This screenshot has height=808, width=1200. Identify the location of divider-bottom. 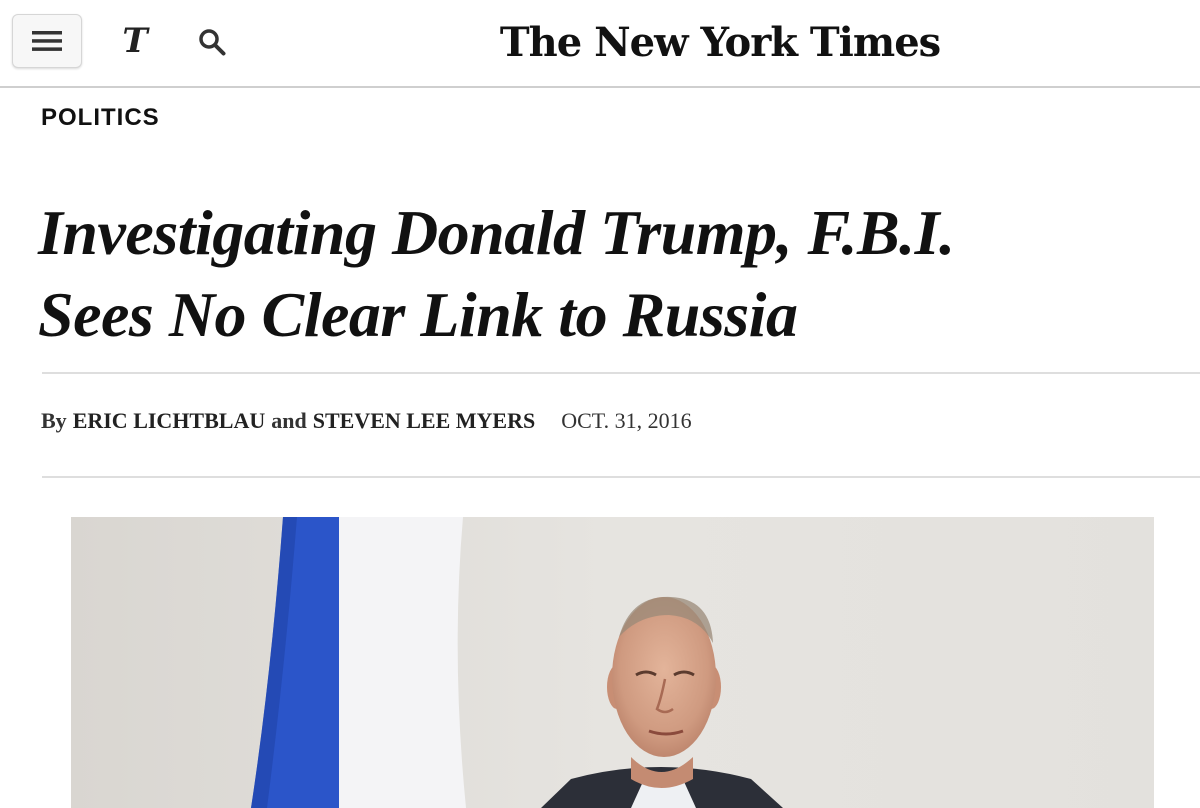
(621, 477).